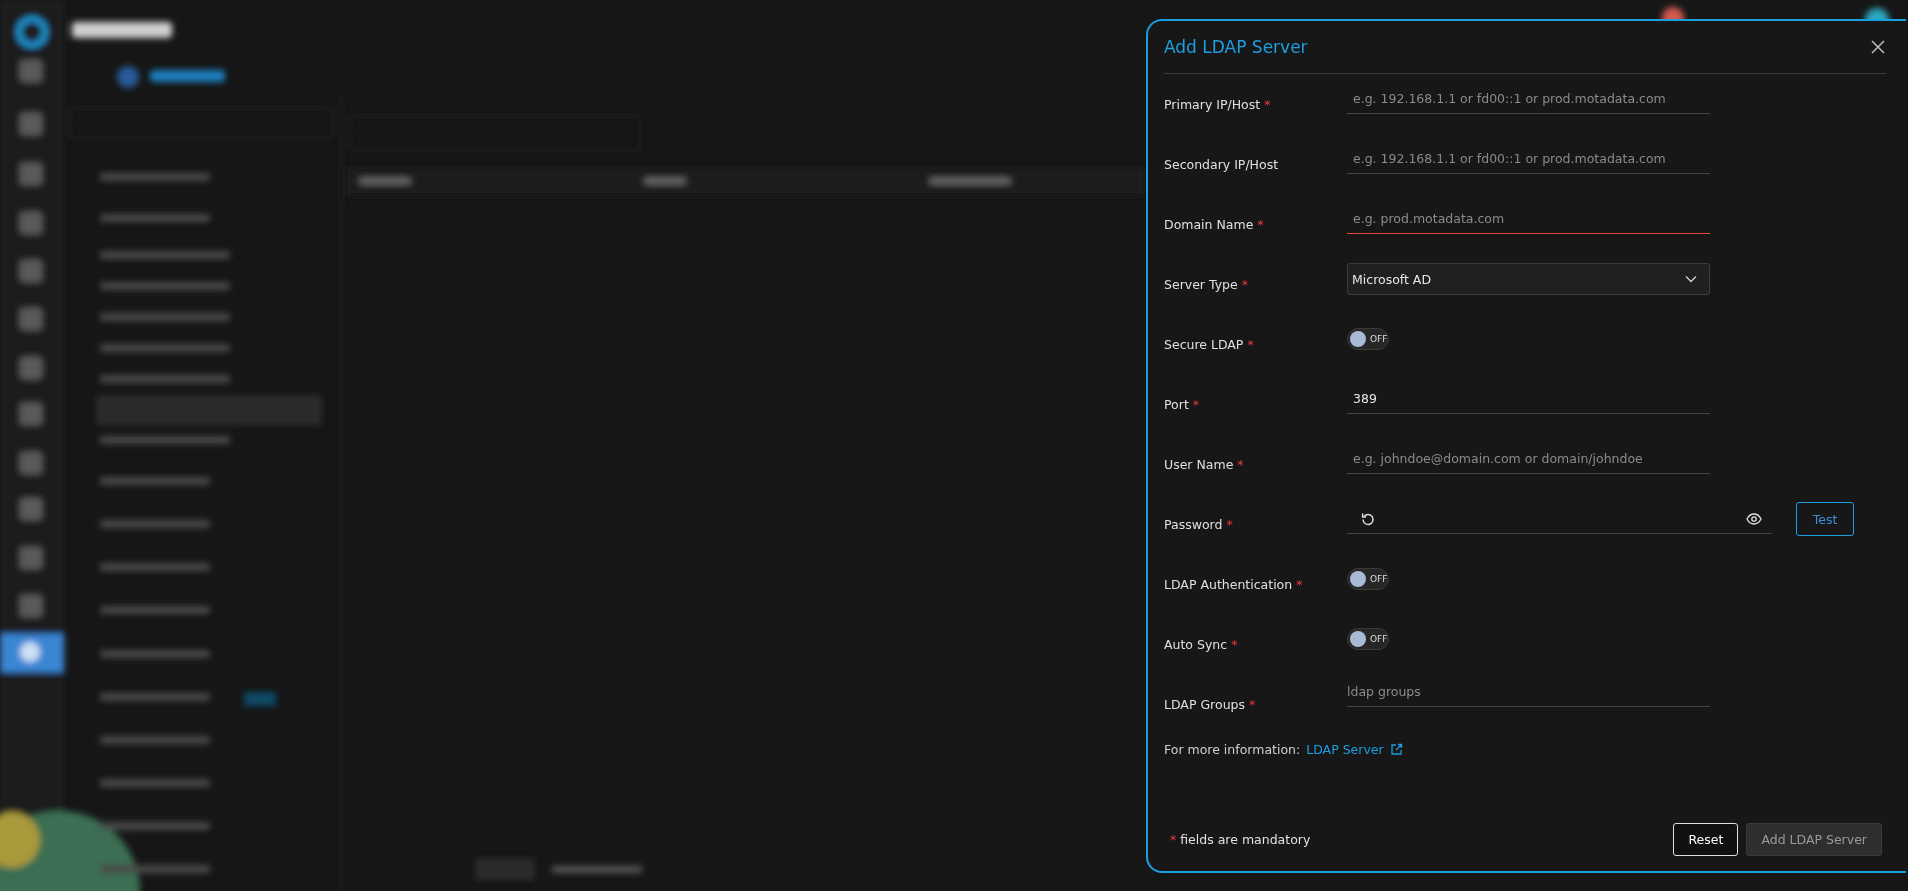 The height and width of the screenshot is (891, 1908). I want to click on reset-icon, so click(1368, 518).